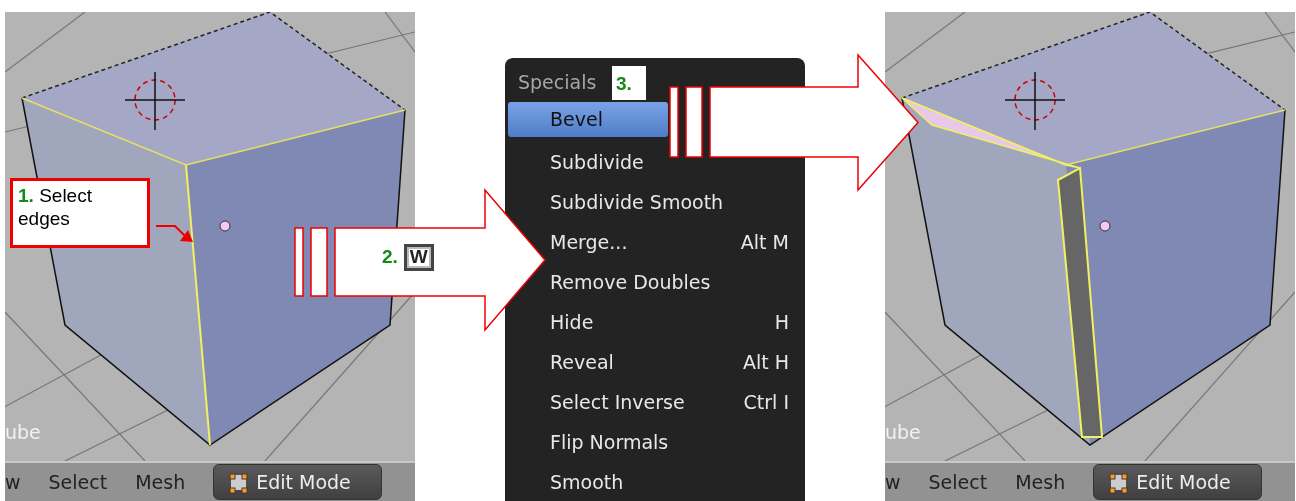 The width and height of the screenshot is (1296, 501). What do you see at coordinates (174, 233) in the screenshot?
I see `leader-arrow` at bounding box center [174, 233].